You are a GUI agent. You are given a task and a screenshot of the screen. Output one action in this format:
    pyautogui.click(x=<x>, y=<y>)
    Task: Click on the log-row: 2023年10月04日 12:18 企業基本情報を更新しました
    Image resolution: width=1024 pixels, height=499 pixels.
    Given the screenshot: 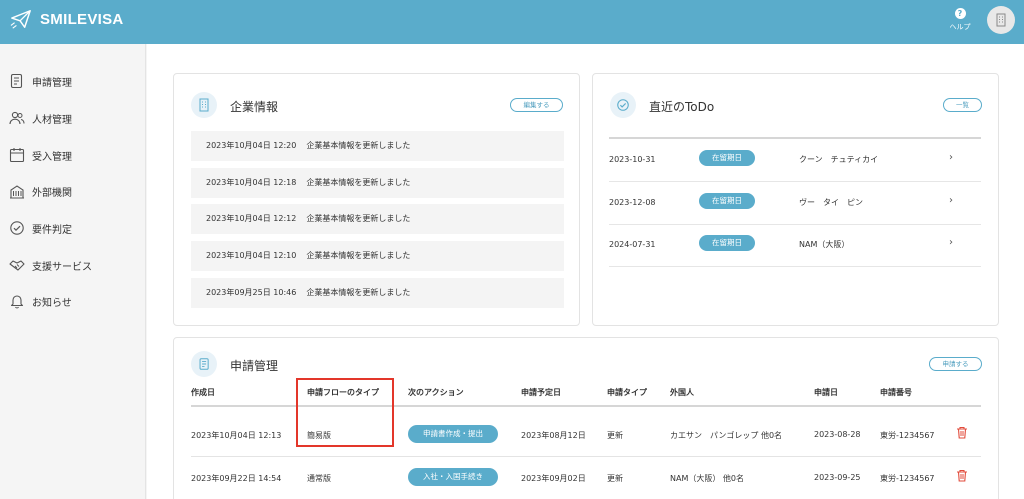 What is the action you would take?
    pyautogui.click(x=377, y=183)
    